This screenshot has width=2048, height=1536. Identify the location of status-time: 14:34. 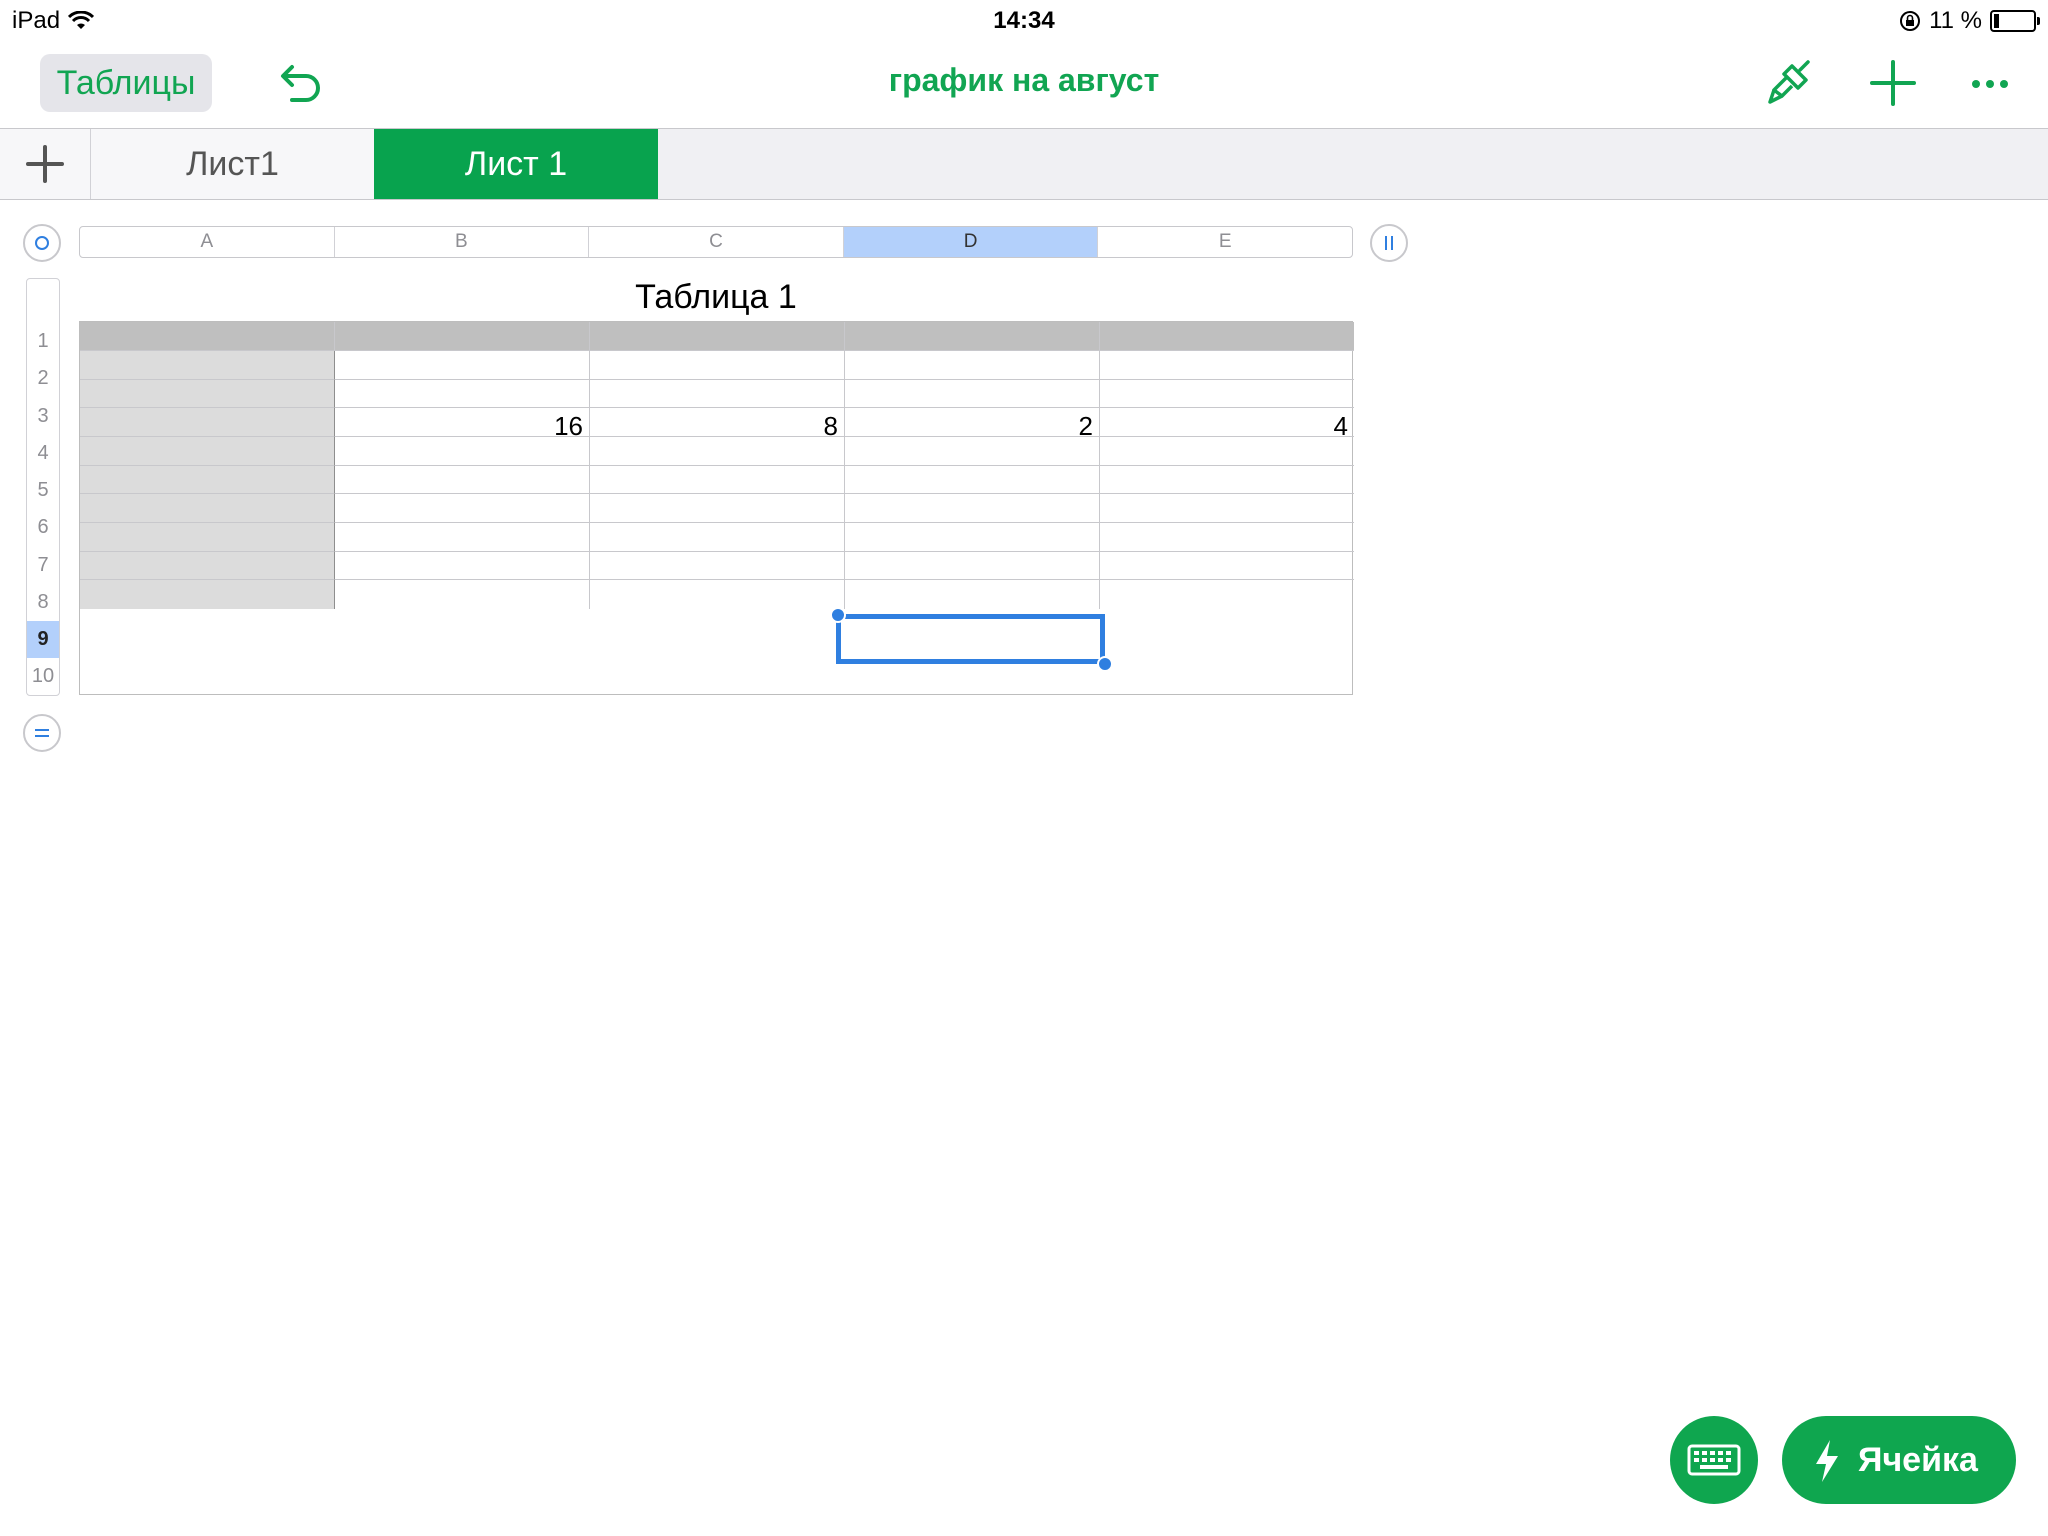
(1024, 20).